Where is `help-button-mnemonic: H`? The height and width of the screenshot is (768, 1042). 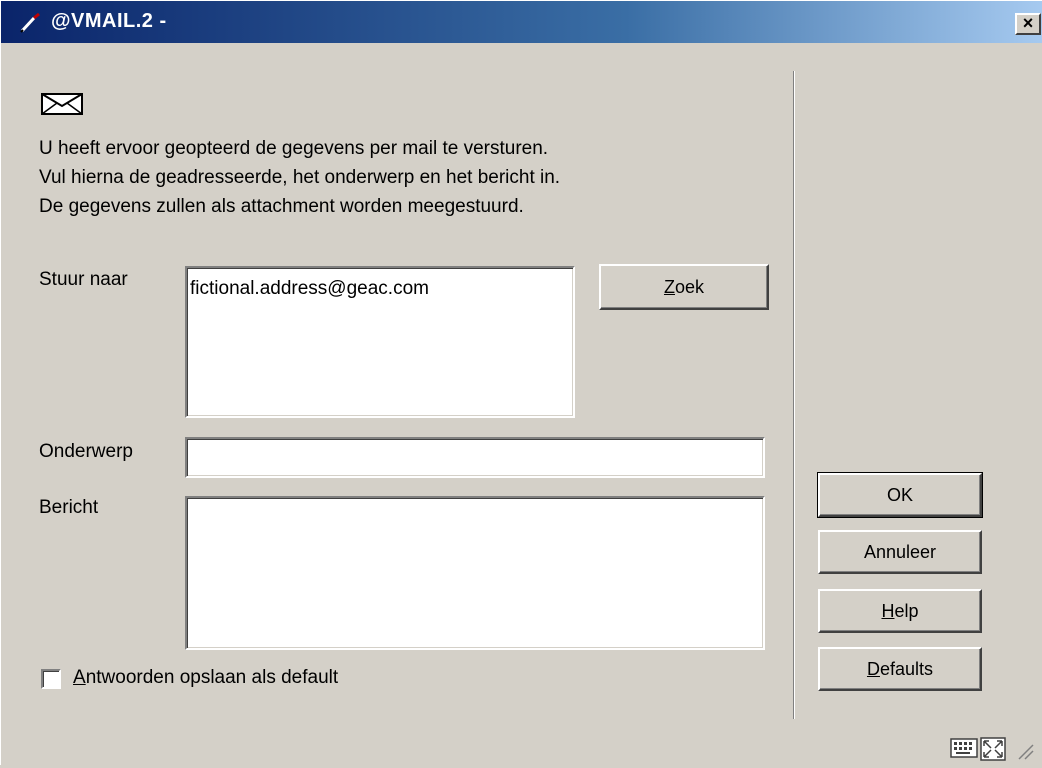
help-button-mnemonic: H is located at coordinates (888, 610).